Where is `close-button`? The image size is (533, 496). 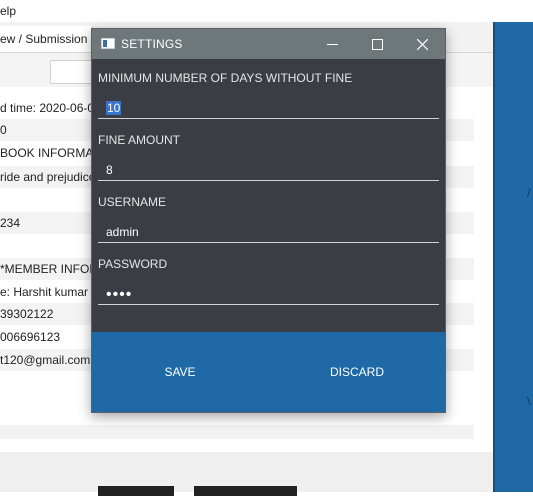
close-button is located at coordinates (422, 44).